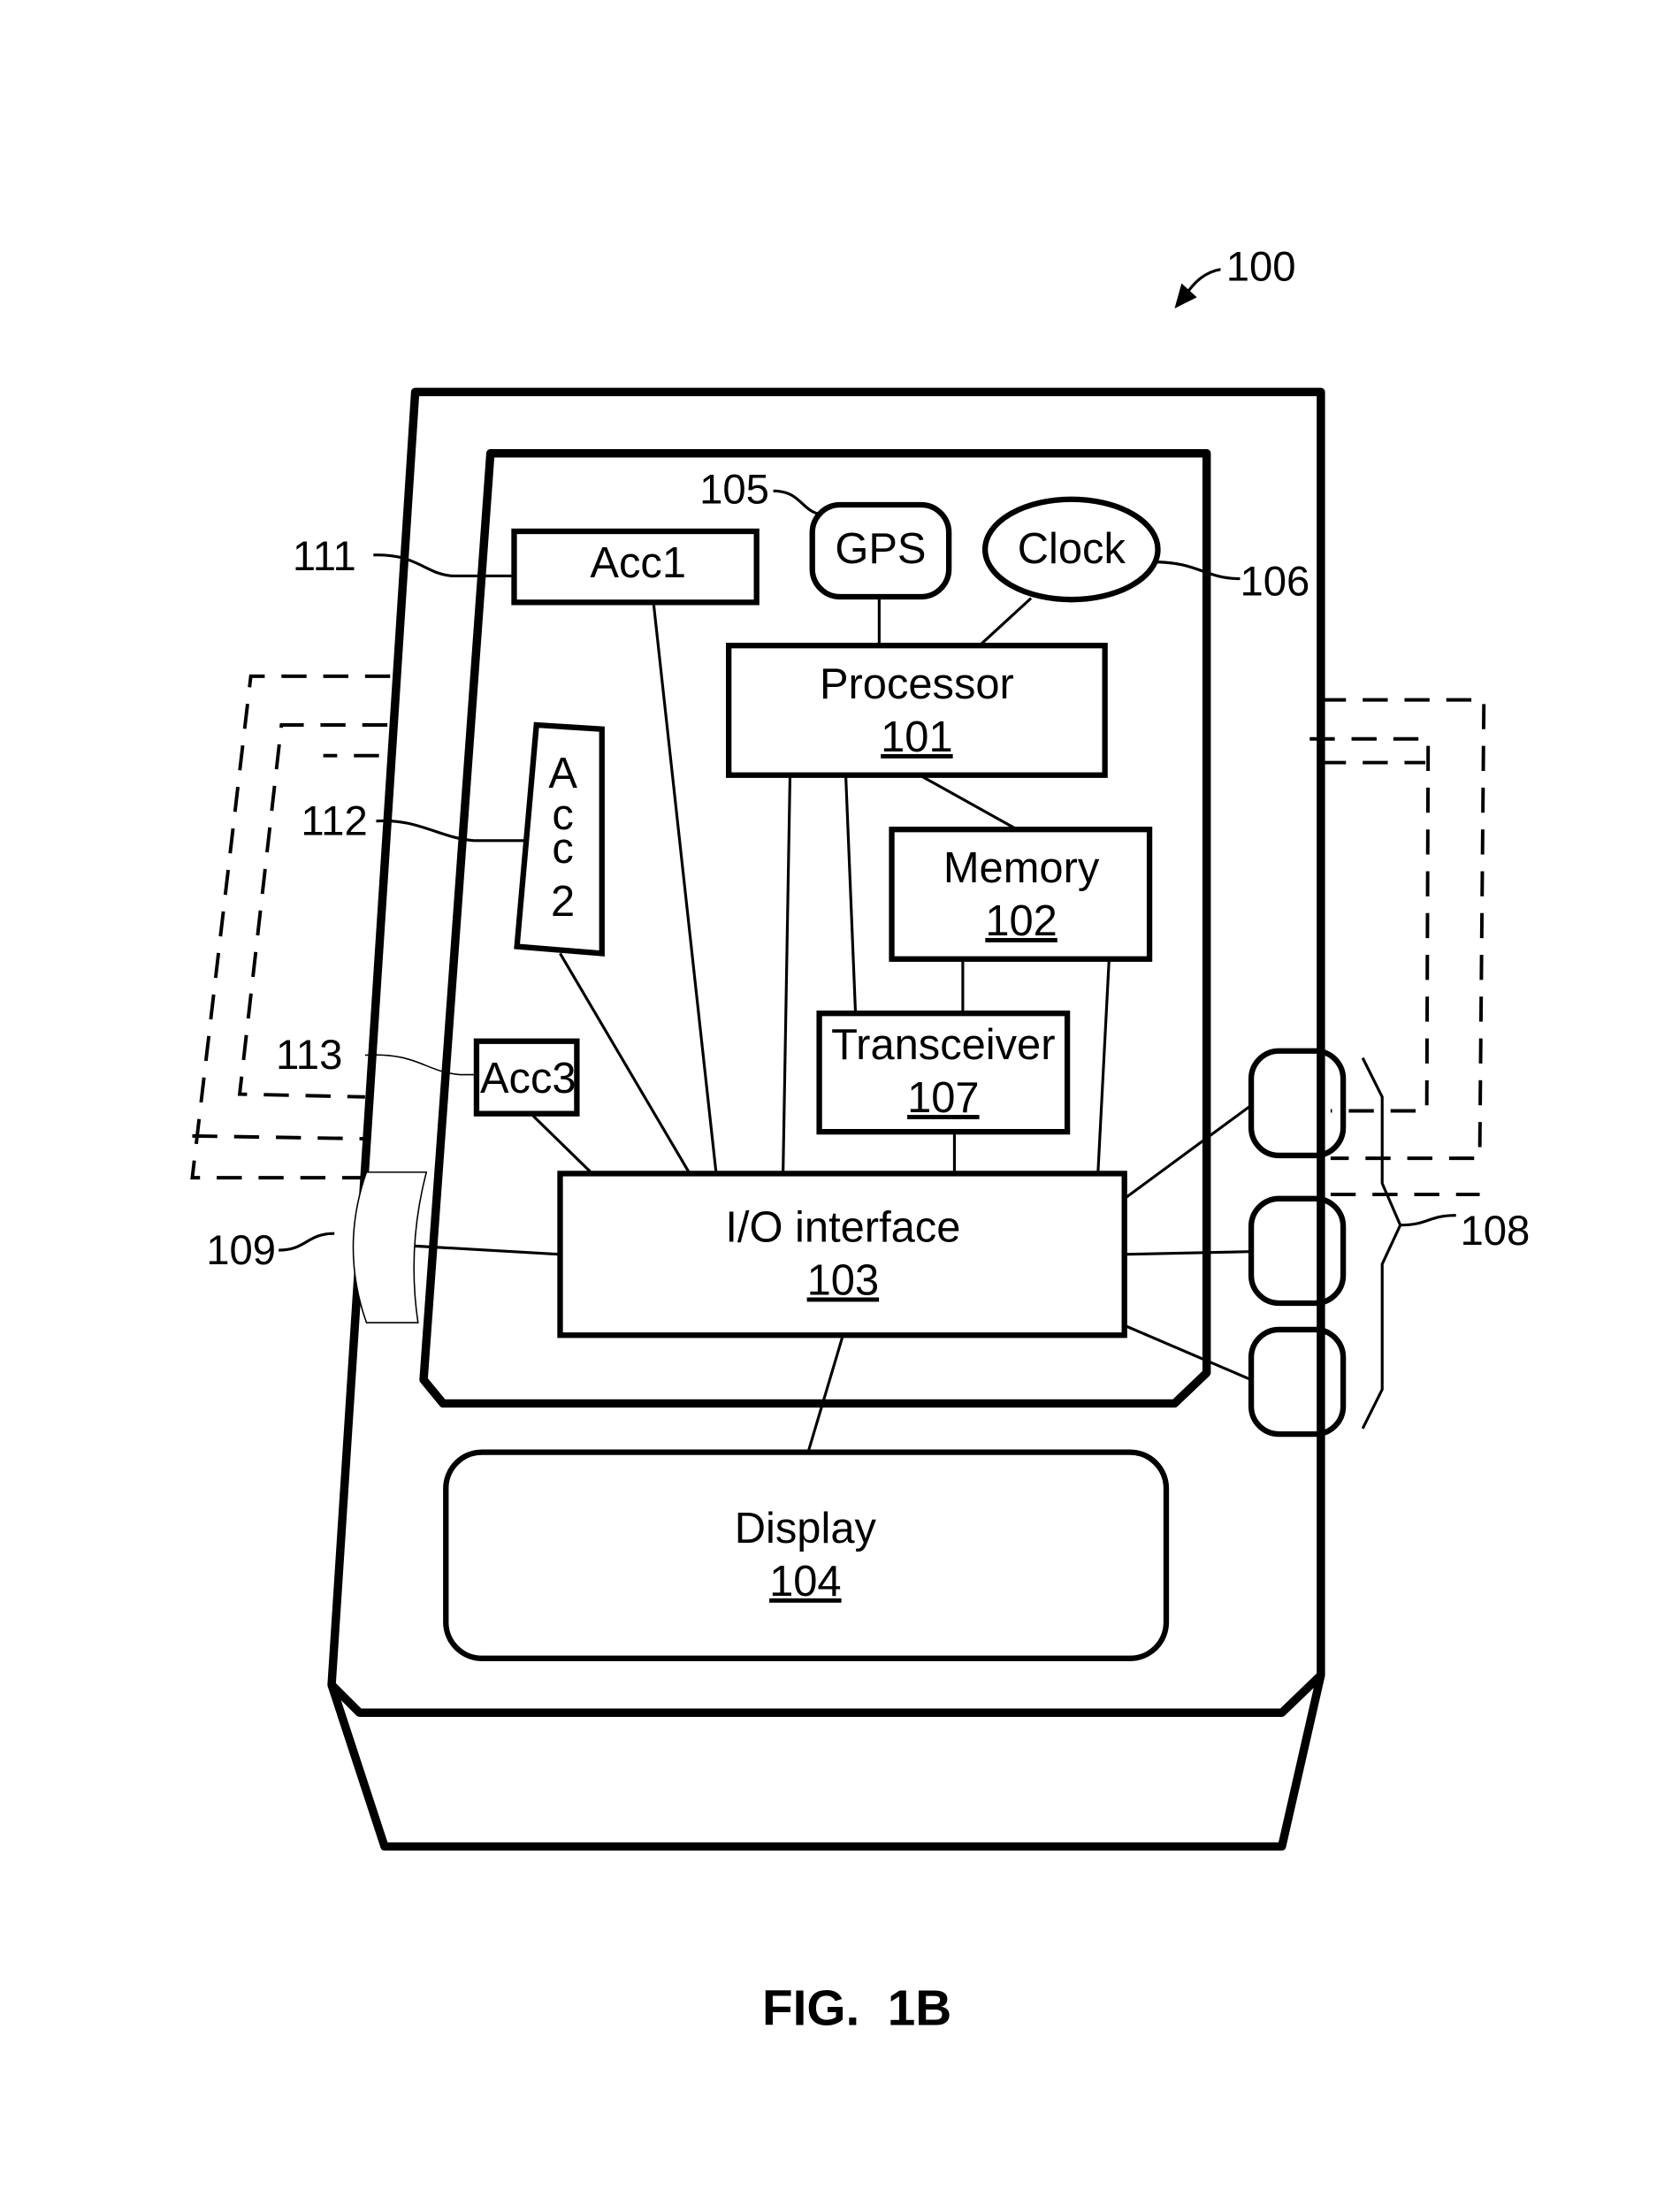  I want to click on acc1-label: Acc1, so click(638, 563).